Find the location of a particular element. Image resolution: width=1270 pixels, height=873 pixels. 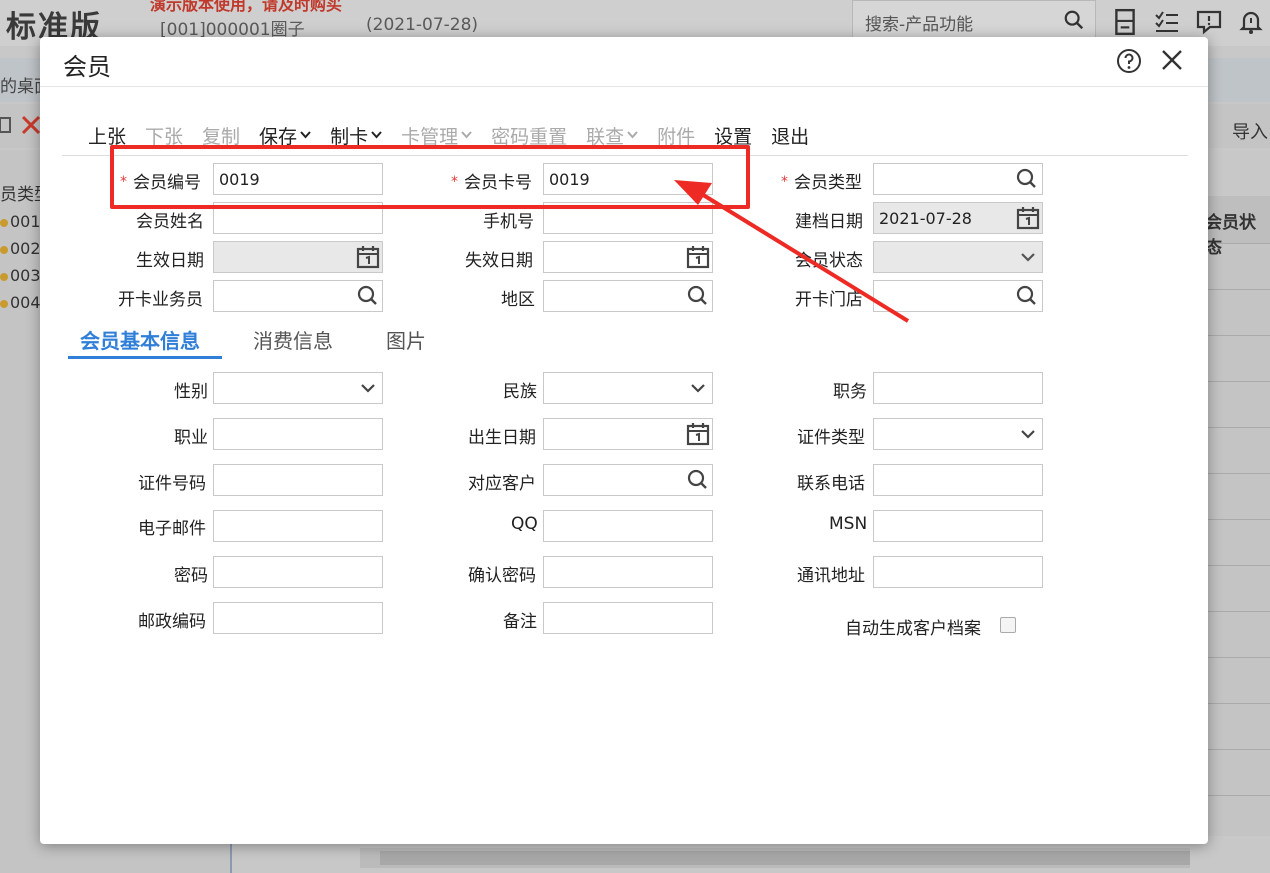

message-icon is located at coordinates (1209, 22).